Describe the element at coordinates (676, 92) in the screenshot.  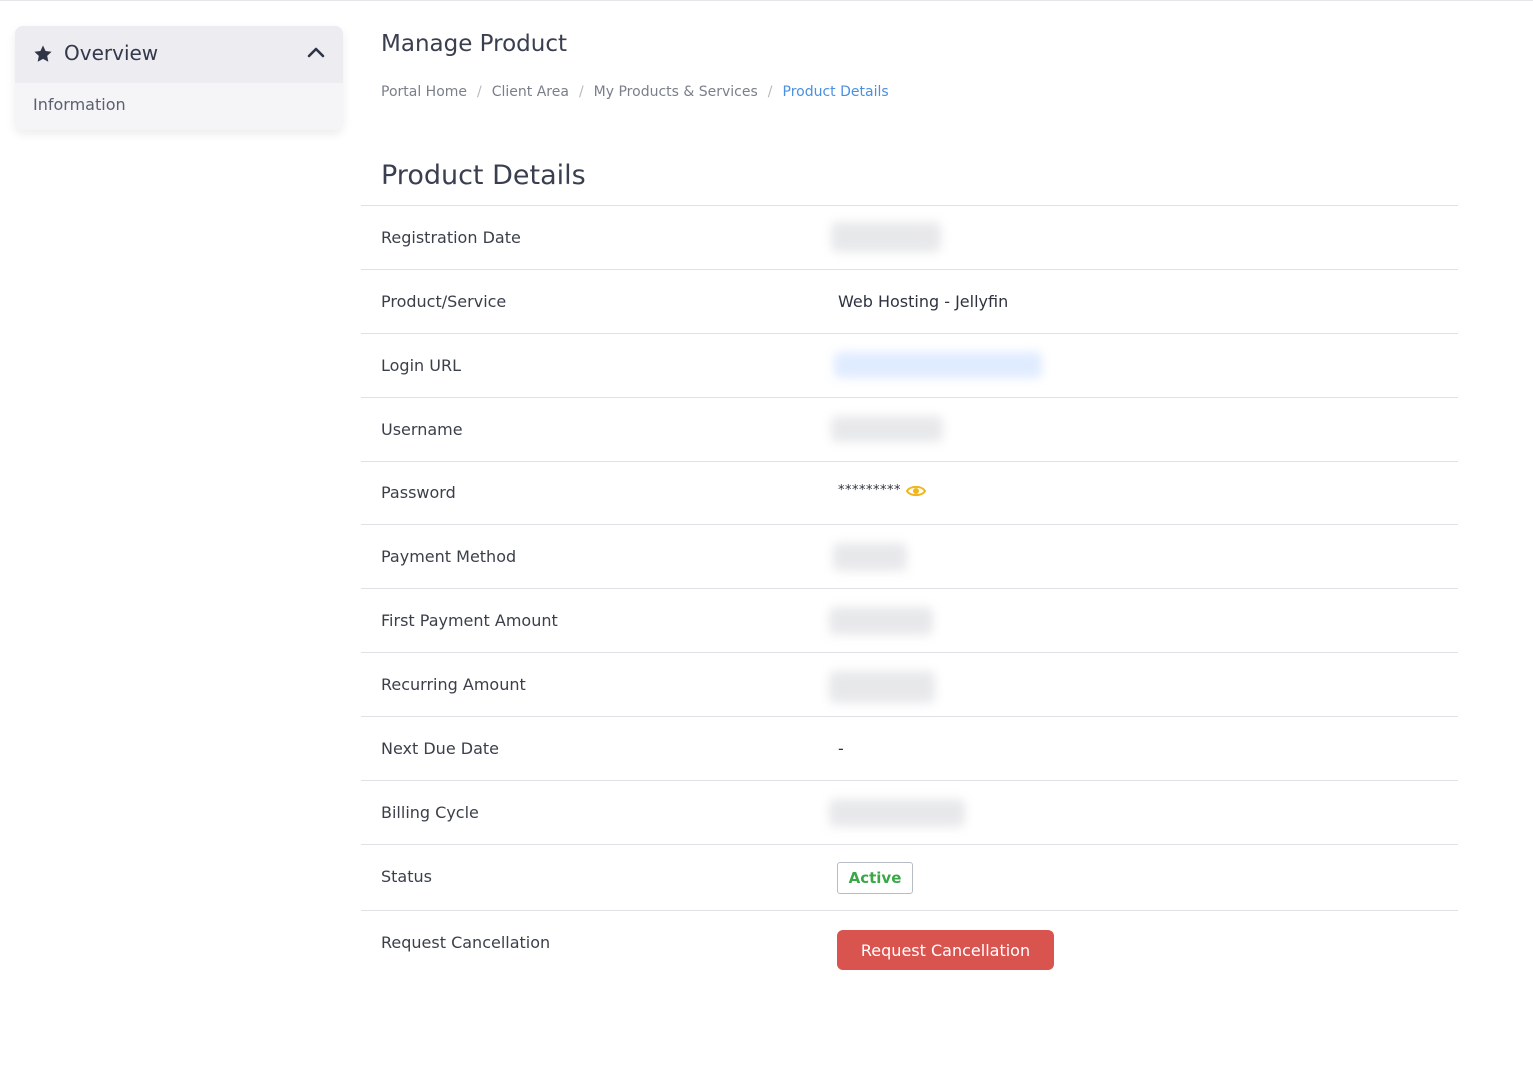
I see `breadcrumb-my-products-services: My Products & Services` at that location.